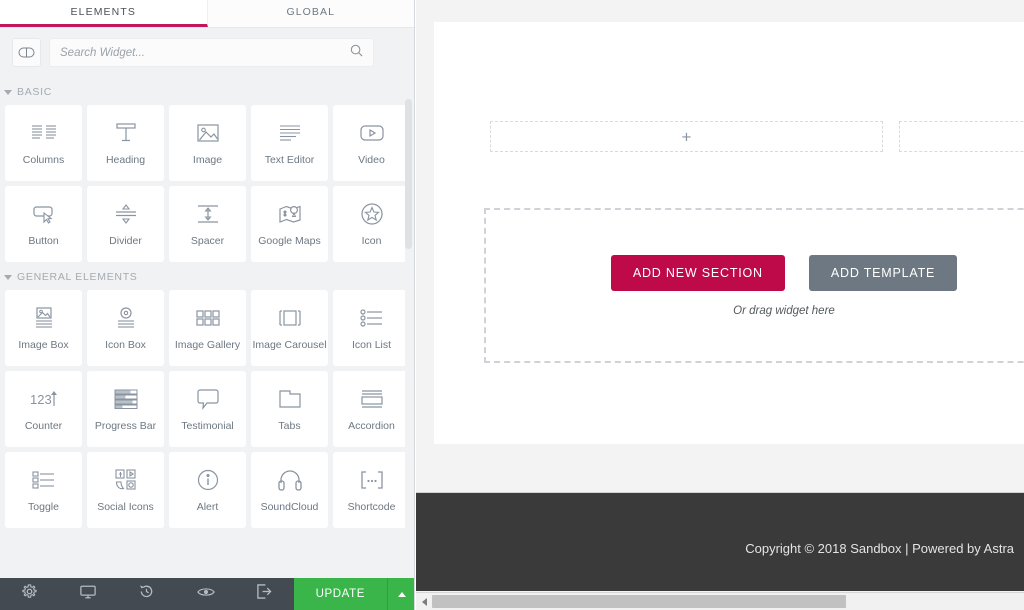 This screenshot has width=1024, height=610. Describe the element at coordinates (44, 133) in the screenshot. I see `columns-icon` at that location.